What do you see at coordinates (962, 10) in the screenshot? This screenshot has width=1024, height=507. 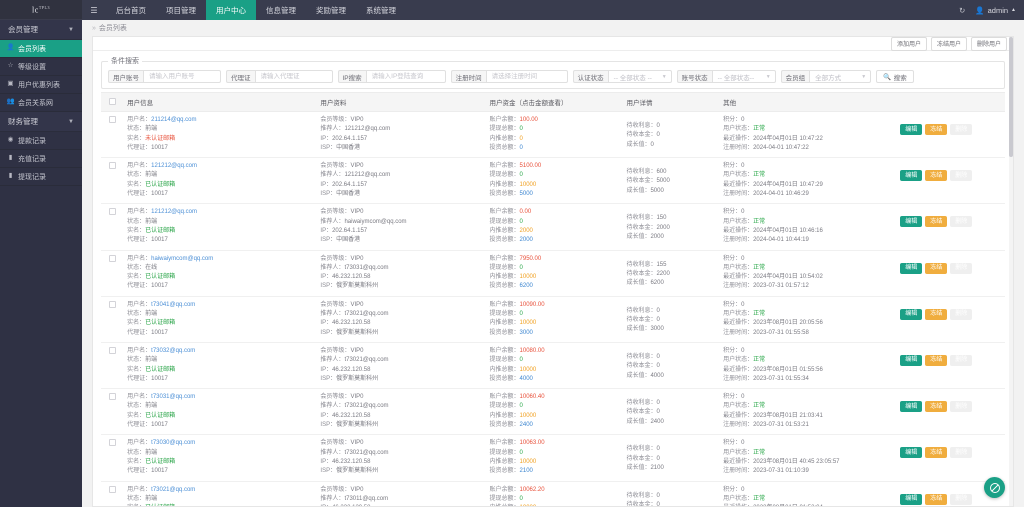 I see `refresh-icon: ↻` at bounding box center [962, 10].